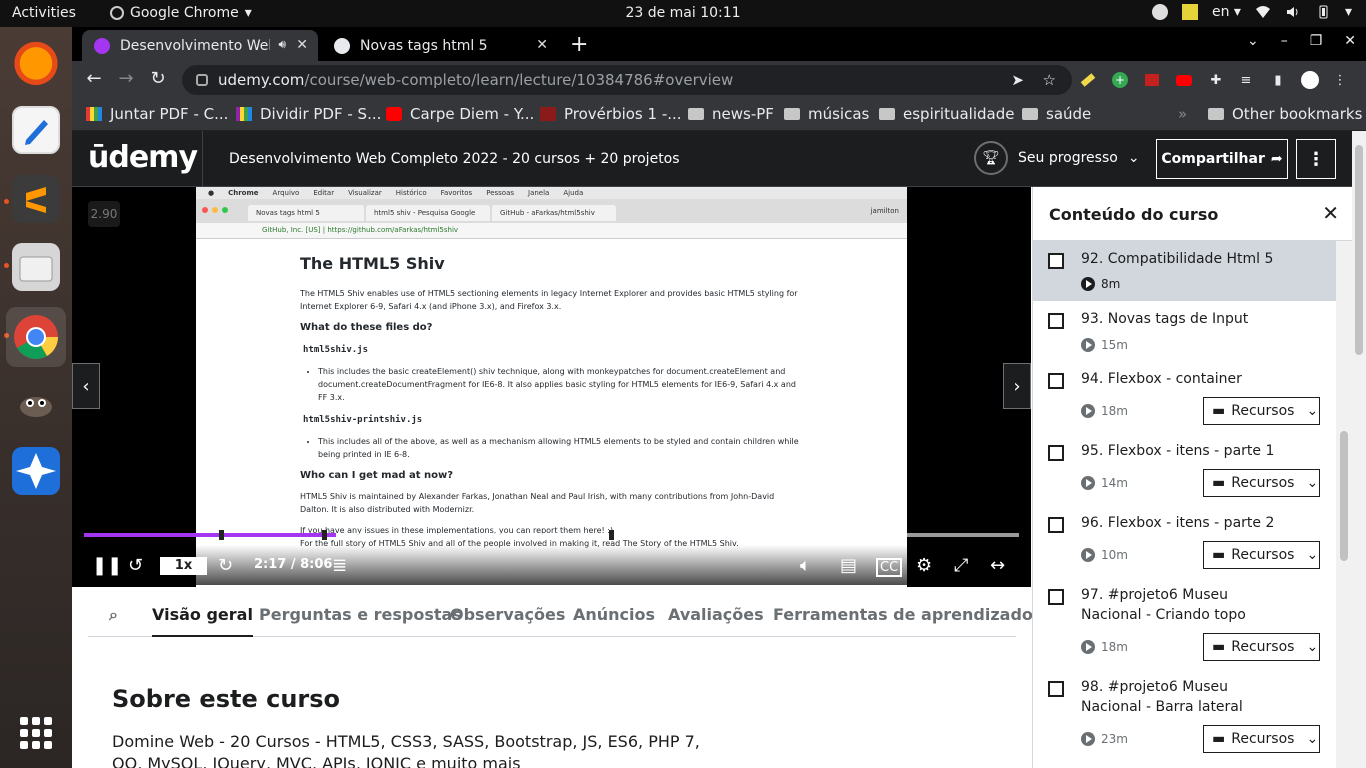  What do you see at coordinates (1310, 80) in the screenshot?
I see `profile-avatar-icon` at bounding box center [1310, 80].